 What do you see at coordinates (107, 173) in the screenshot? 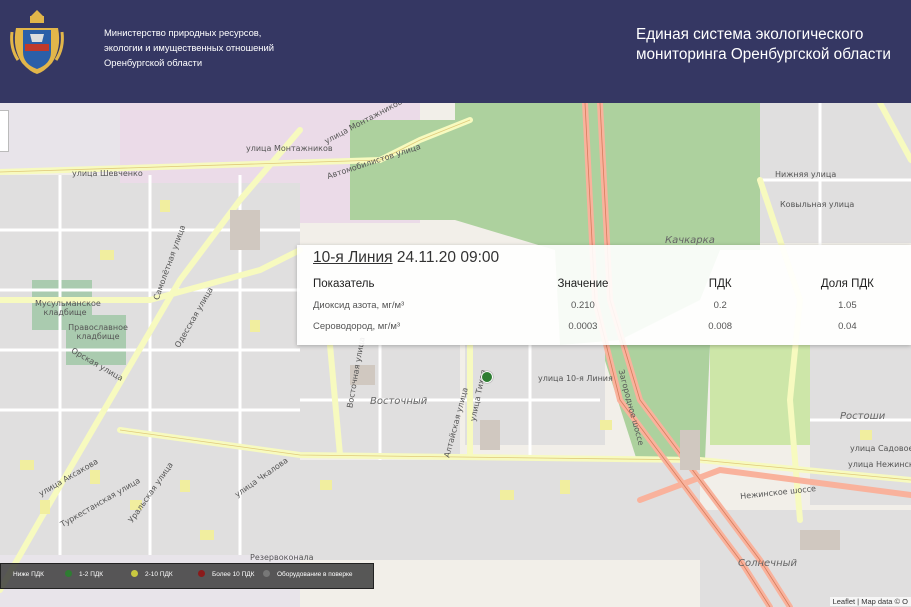
I see `street-label-shevchenko: улица Шевченко` at bounding box center [107, 173].